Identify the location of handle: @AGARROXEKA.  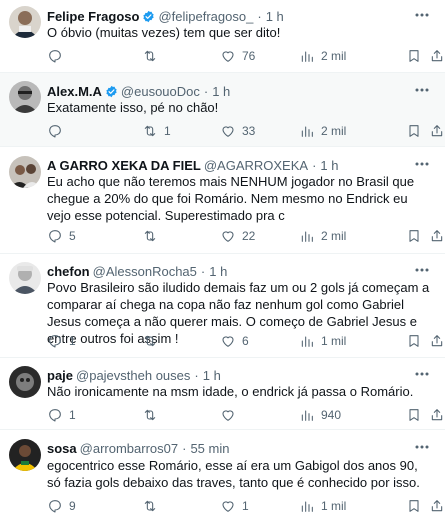
(256, 165).